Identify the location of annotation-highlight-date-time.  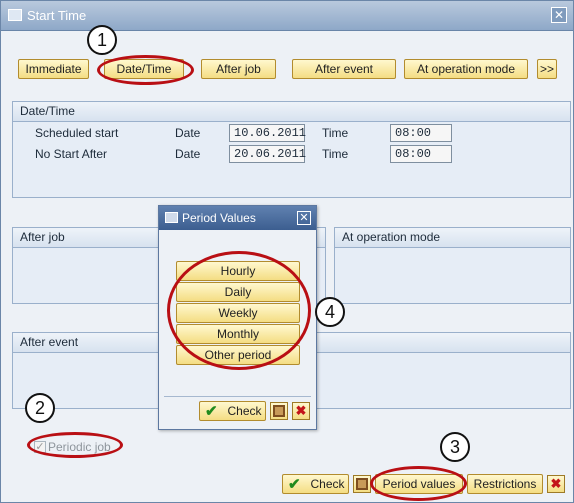
(145, 70).